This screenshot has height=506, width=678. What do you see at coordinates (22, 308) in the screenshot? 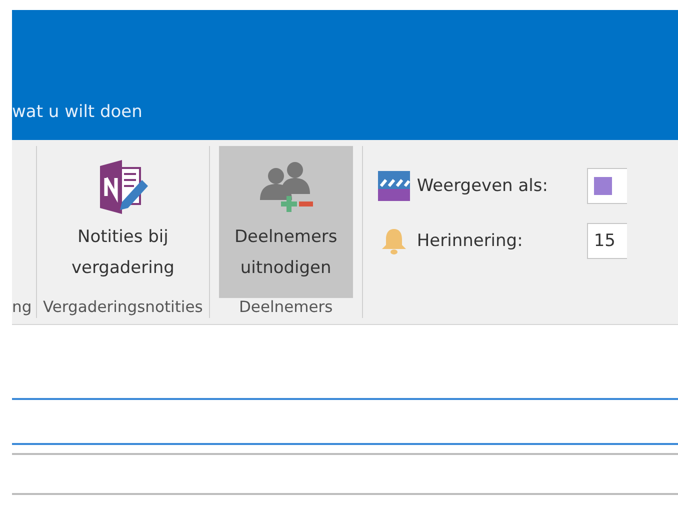
I see `group-label: ng` at bounding box center [22, 308].